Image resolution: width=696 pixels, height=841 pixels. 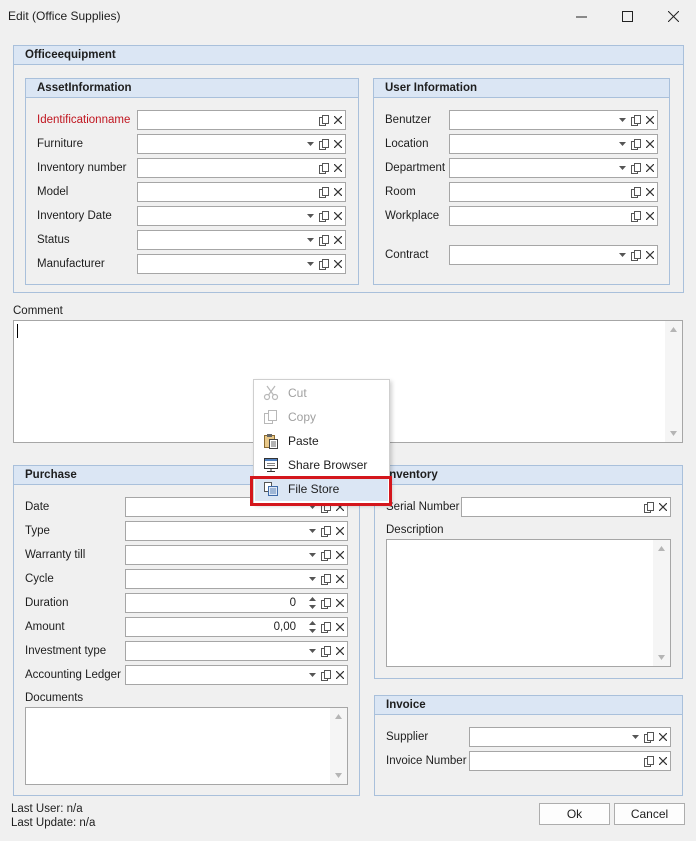 I want to click on serial-number-field, so click(x=566, y=507).